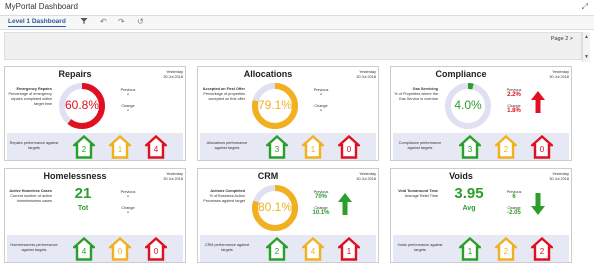 The height and width of the screenshot is (273, 594). Describe the element at coordinates (83, 208) in the screenshot. I see `kpi-subtitle: Tot` at that location.